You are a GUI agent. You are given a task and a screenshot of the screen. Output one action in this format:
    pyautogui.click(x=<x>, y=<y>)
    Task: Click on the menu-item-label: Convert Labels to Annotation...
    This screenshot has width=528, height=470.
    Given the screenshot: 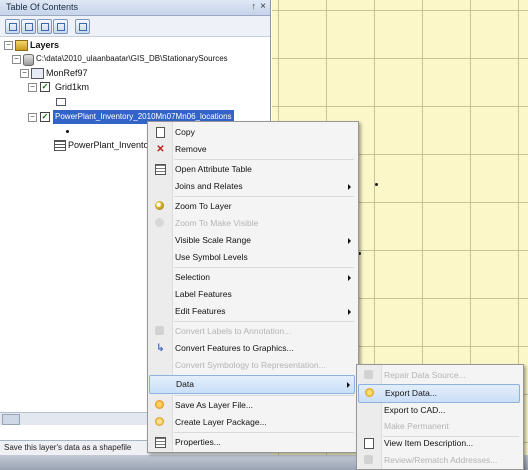 What is the action you would take?
    pyautogui.click(x=233, y=331)
    